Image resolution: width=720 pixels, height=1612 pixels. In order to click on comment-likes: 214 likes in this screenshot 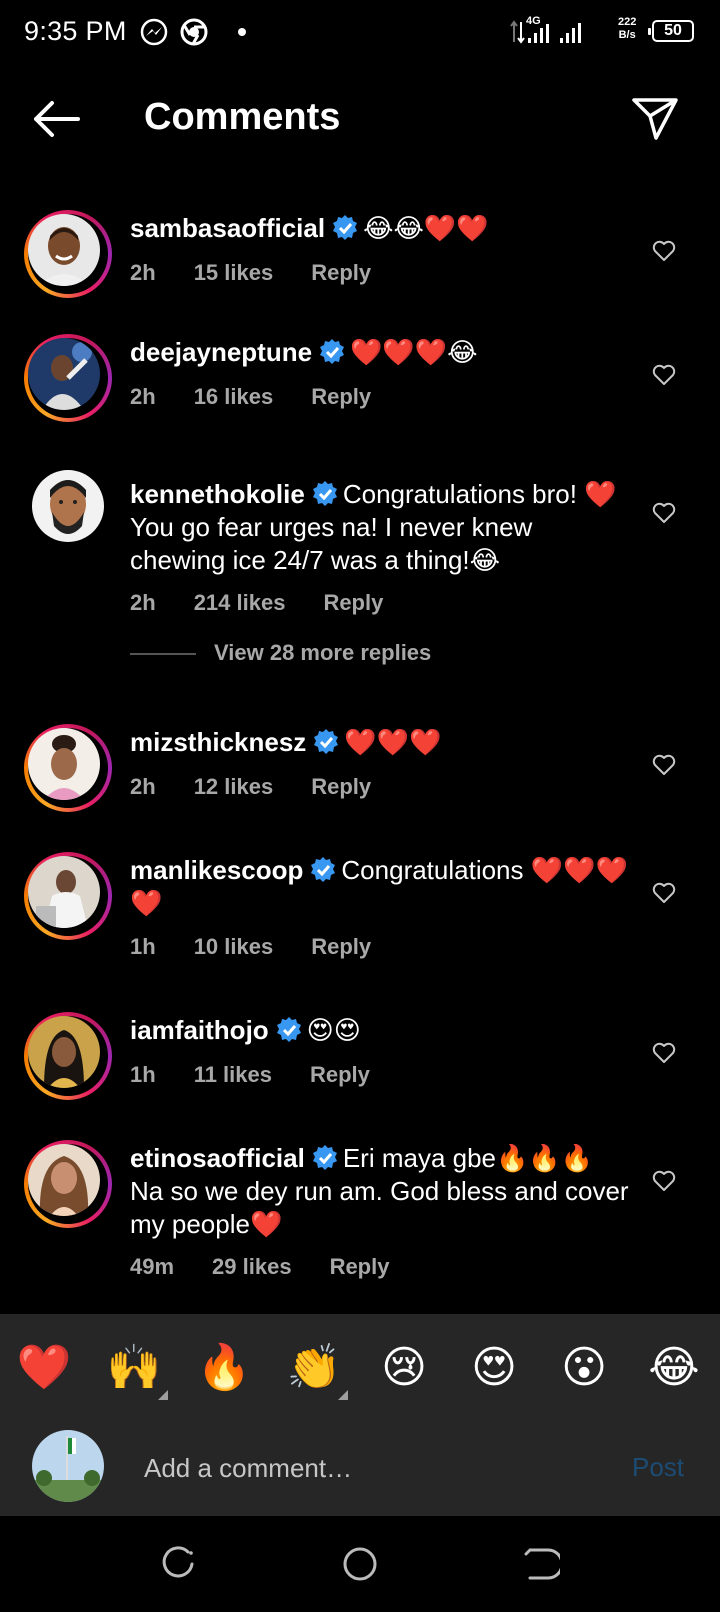, I will do `click(240, 602)`.